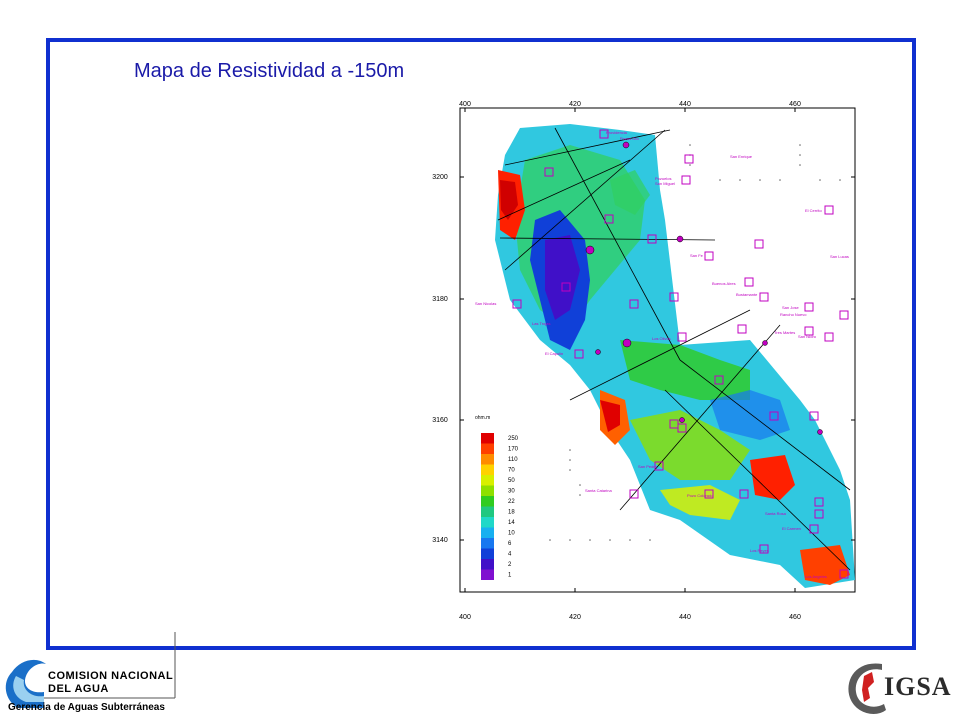 The image size is (960, 720). I want to click on y-tick-label-left: 3160, so click(440, 420).